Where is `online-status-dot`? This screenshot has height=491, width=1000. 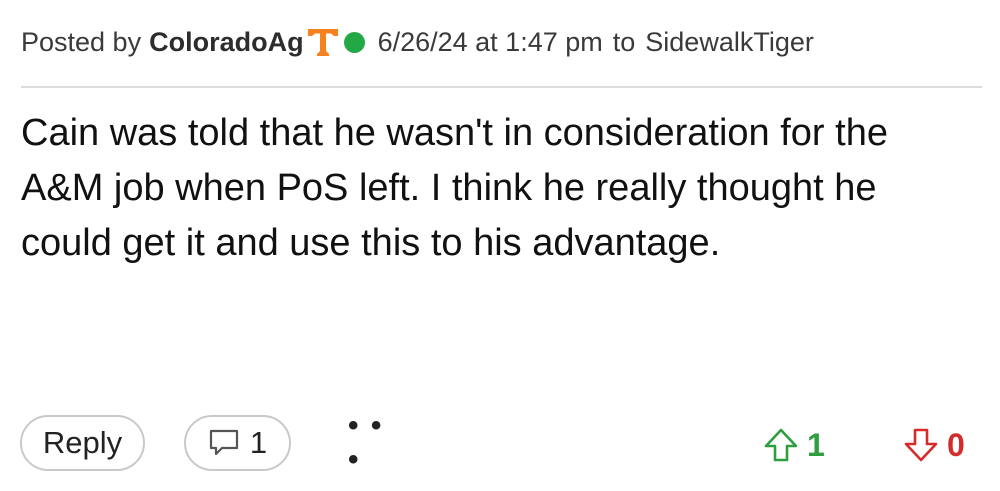 online-status-dot is located at coordinates (354, 42).